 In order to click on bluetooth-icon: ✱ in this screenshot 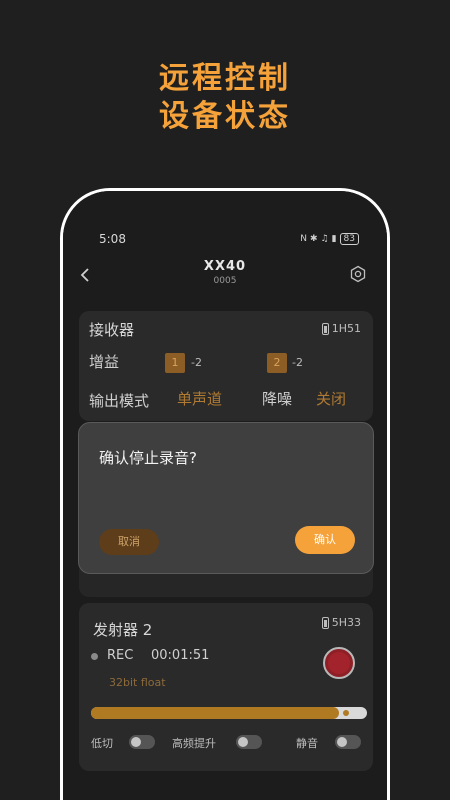, I will do `click(313, 239)`.